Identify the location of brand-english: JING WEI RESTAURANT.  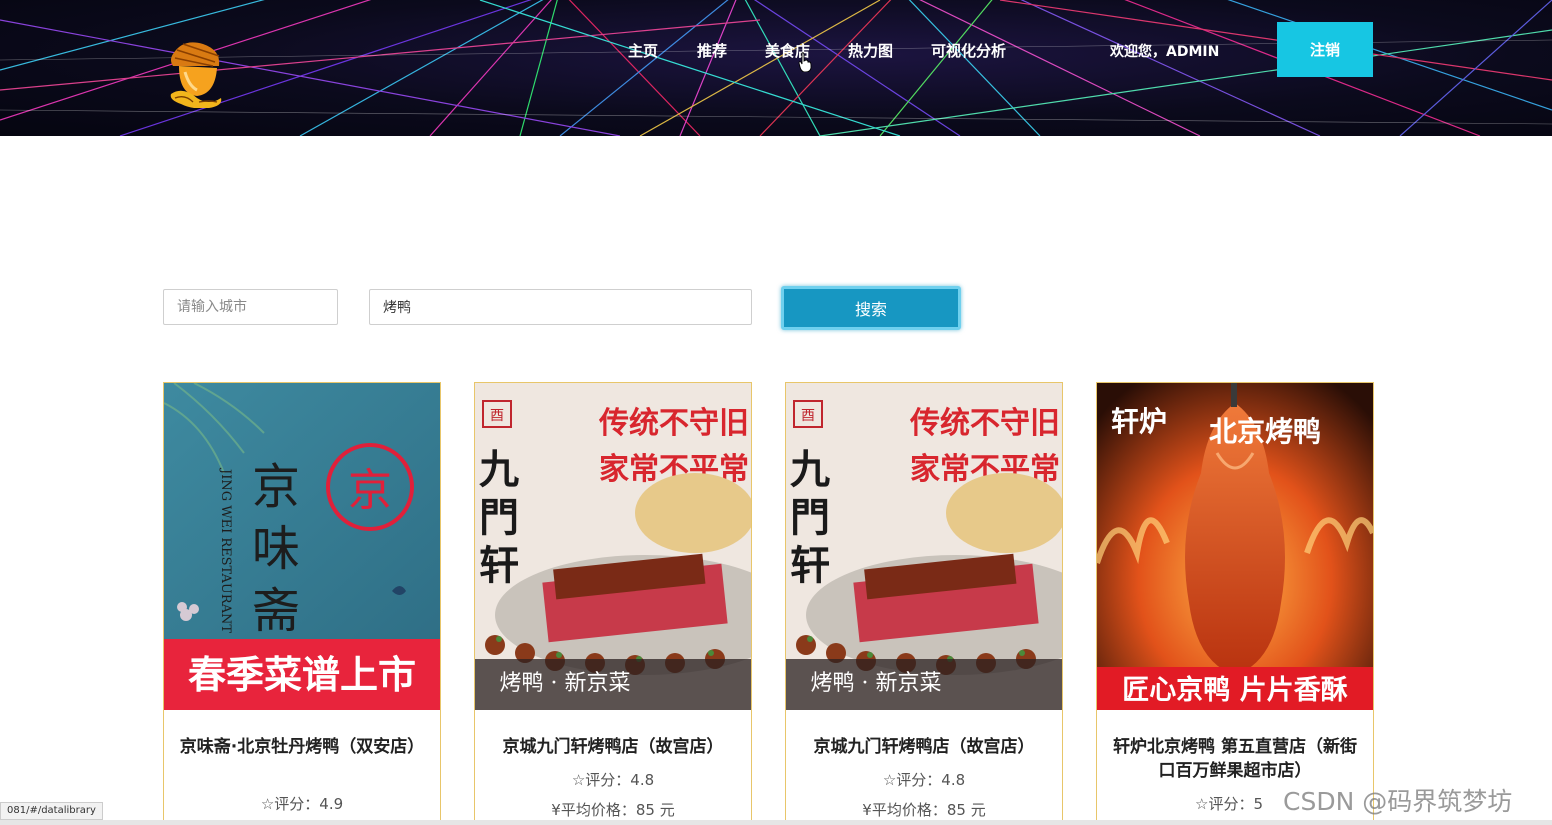
(225, 550).